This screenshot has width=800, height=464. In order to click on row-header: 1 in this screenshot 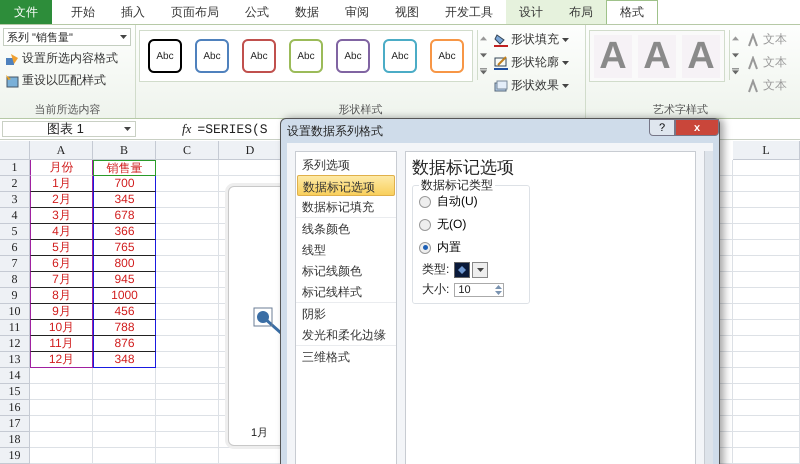, I will do `click(15, 168)`.